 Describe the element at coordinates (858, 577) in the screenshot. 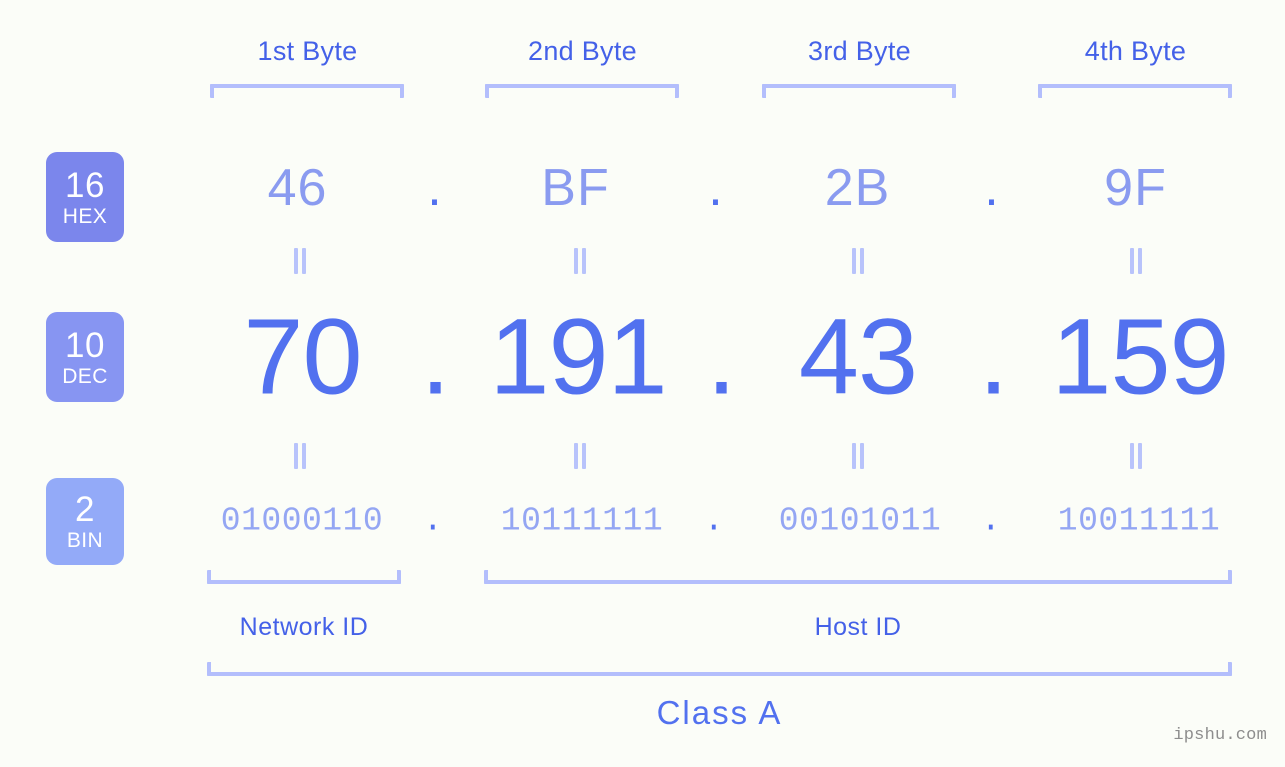

I see `host-id-bracket` at that location.